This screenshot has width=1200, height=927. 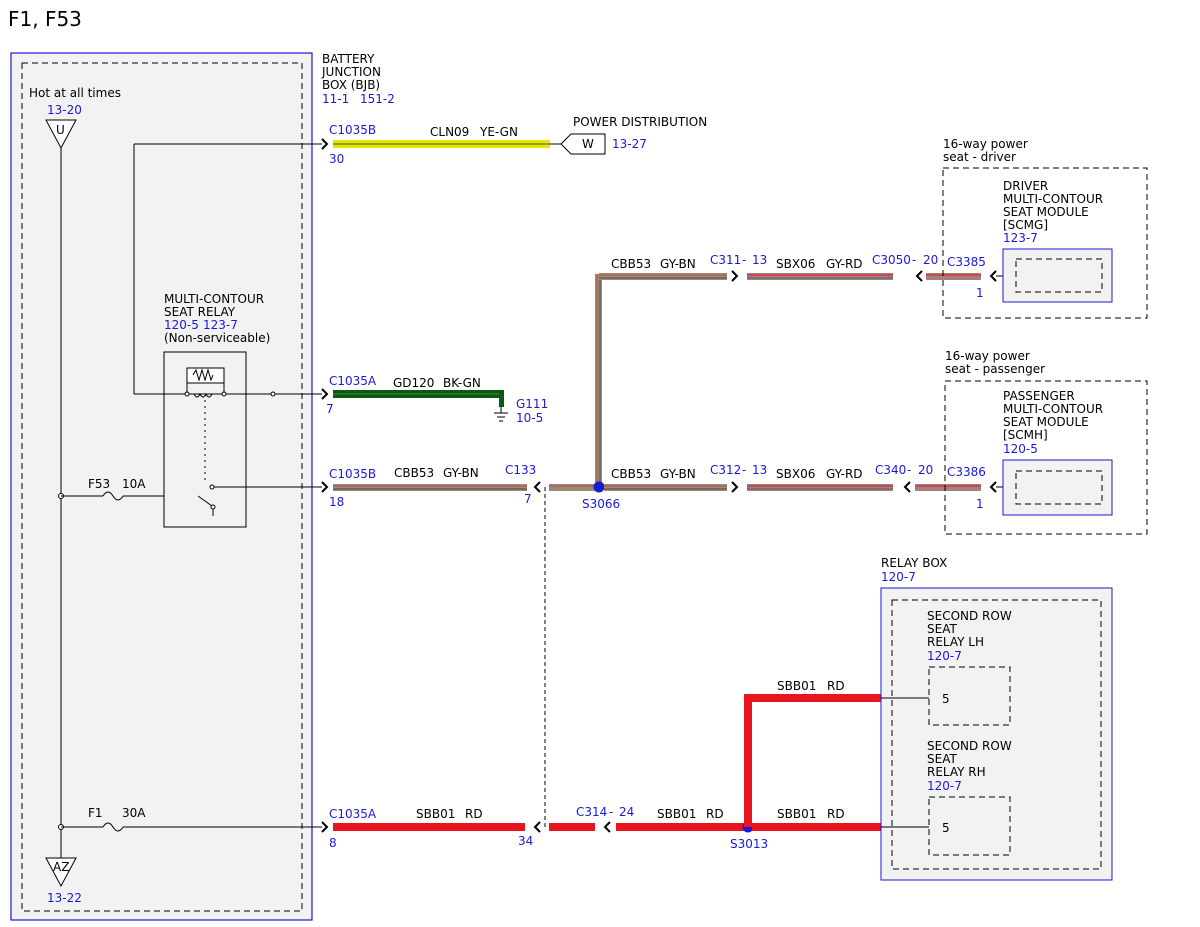 I want to click on passenger-inline1: C312, so click(x=725, y=470).